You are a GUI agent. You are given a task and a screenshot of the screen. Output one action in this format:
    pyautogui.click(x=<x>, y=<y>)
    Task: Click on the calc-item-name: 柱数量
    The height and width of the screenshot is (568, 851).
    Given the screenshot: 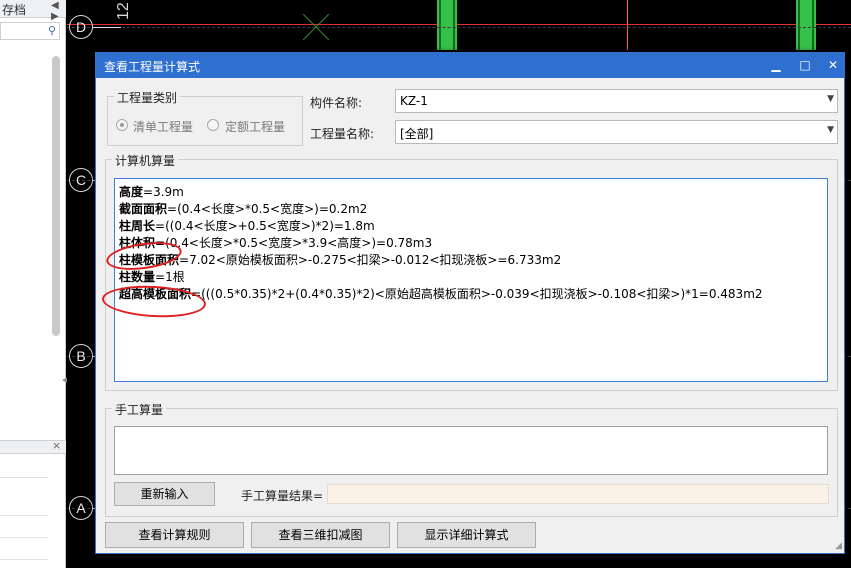 What is the action you would take?
    pyautogui.click(x=137, y=277)
    